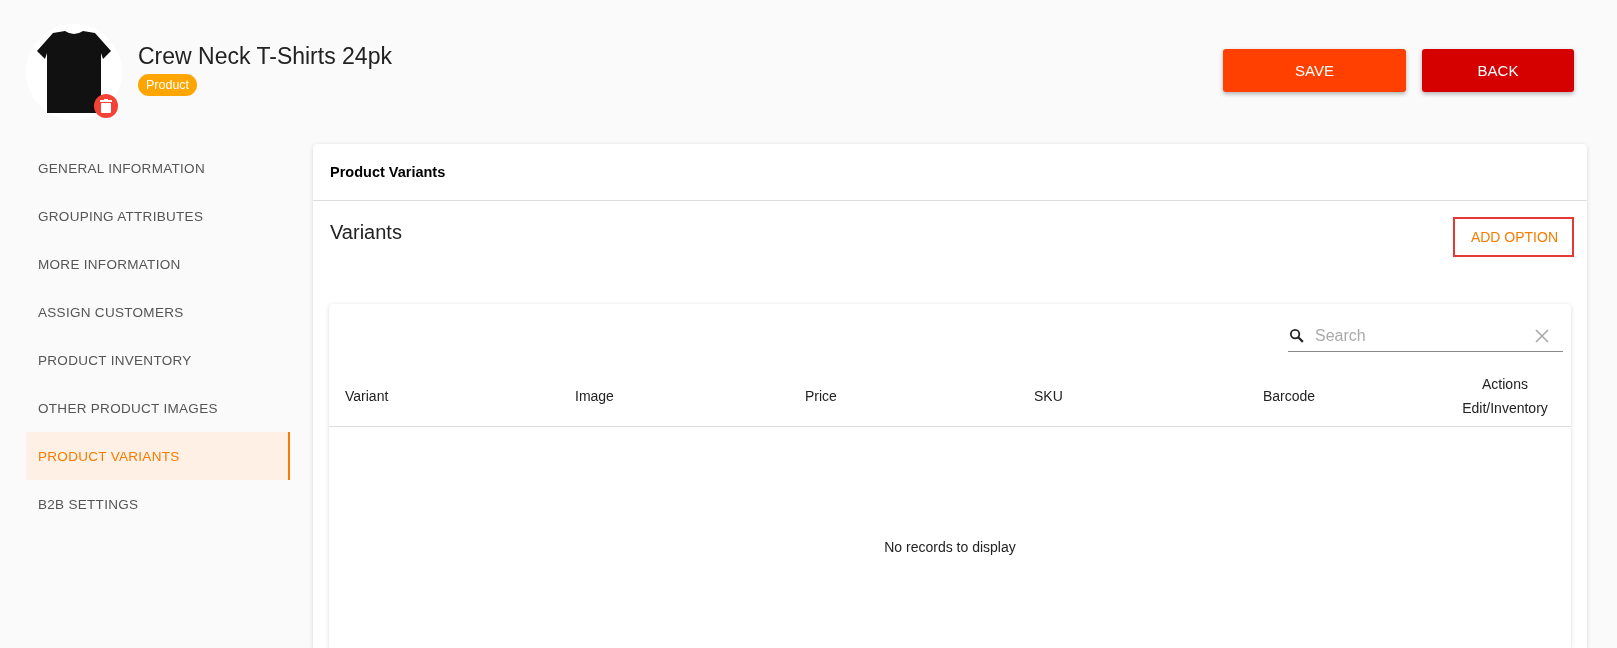 Image resolution: width=1617 pixels, height=648 pixels. What do you see at coordinates (1290, 396) in the screenshot?
I see `column-header: Barcode` at bounding box center [1290, 396].